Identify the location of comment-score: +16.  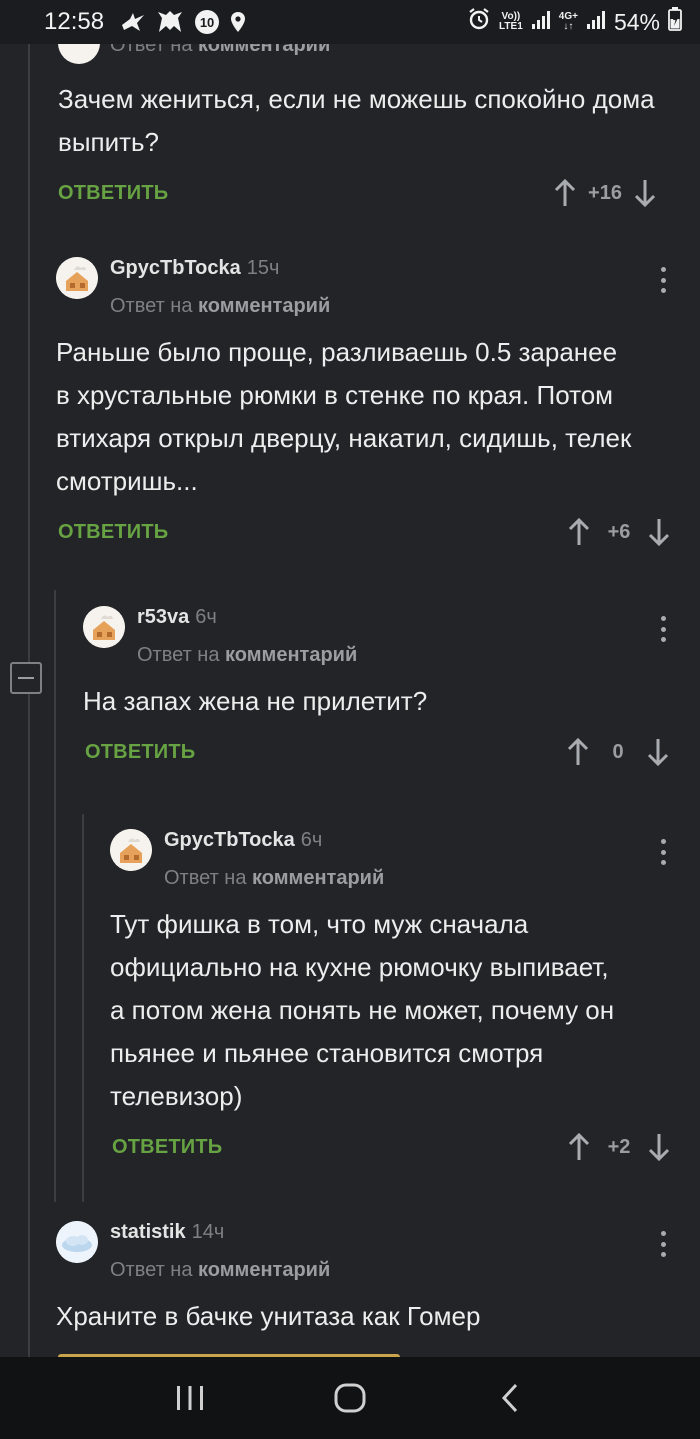
(605, 192).